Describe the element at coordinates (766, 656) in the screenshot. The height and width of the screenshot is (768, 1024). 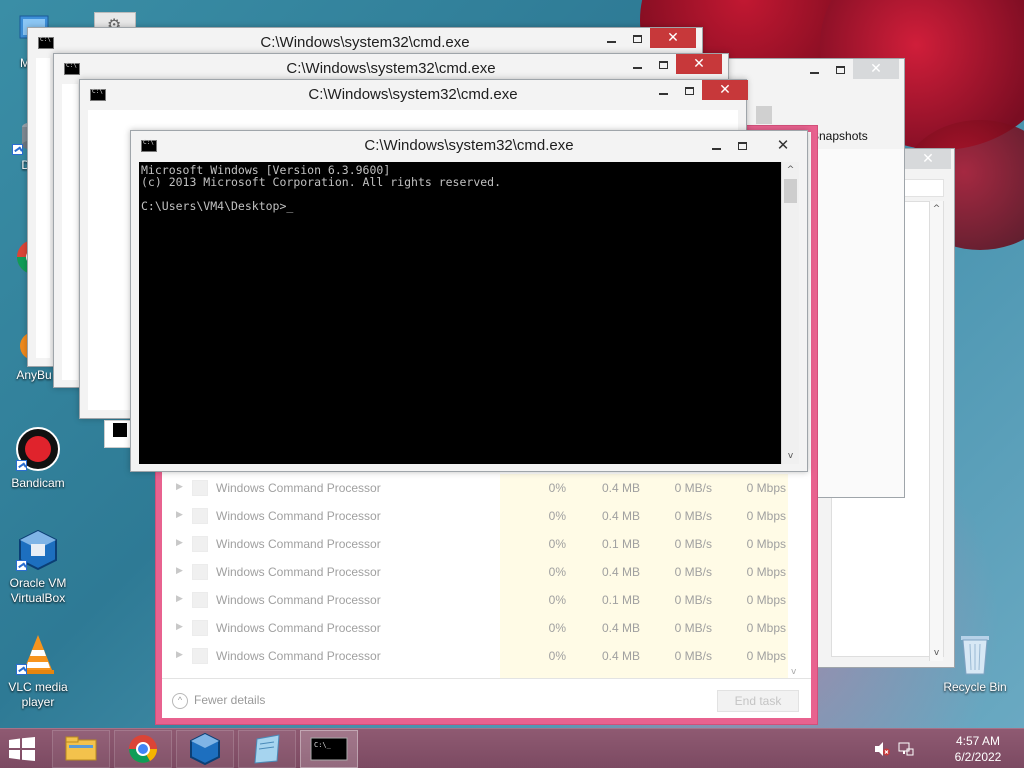
I see `process-network: 0 Mbps` at that location.